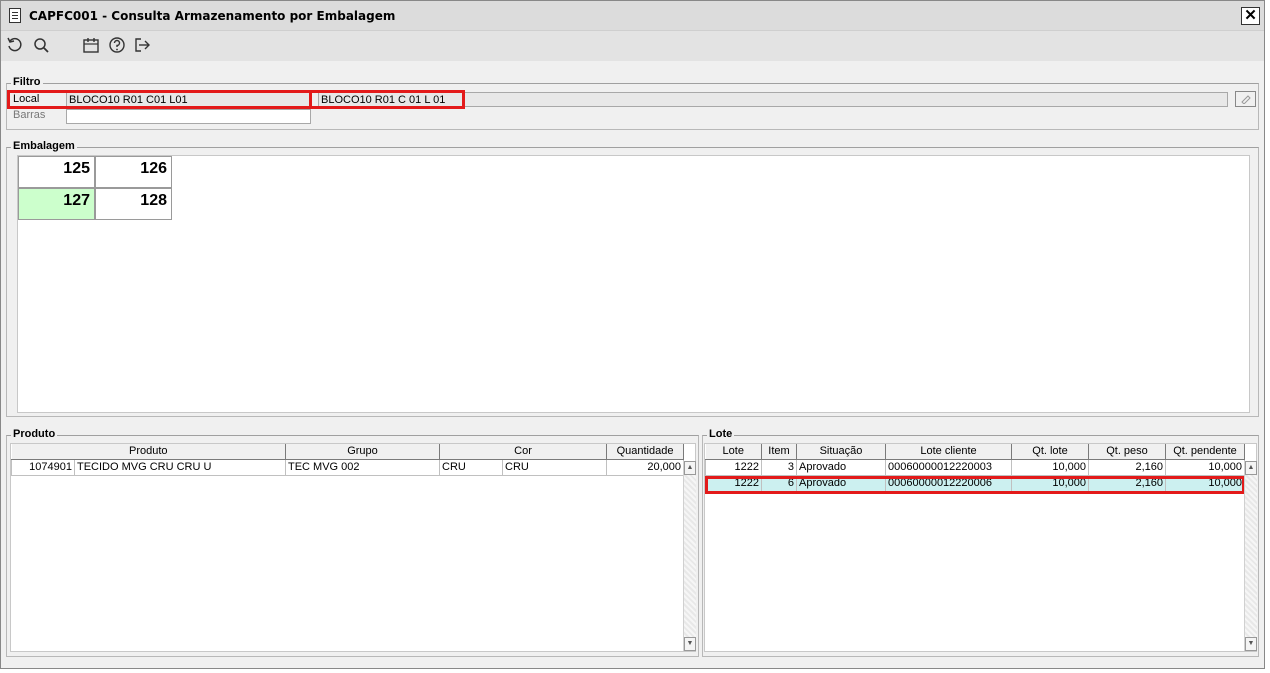 The height and width of the screenshot is (673, 1270). Describe the element at coordinates (841, 467) in the screenshot. I see `lote-situacao: Aprovado` at that location.